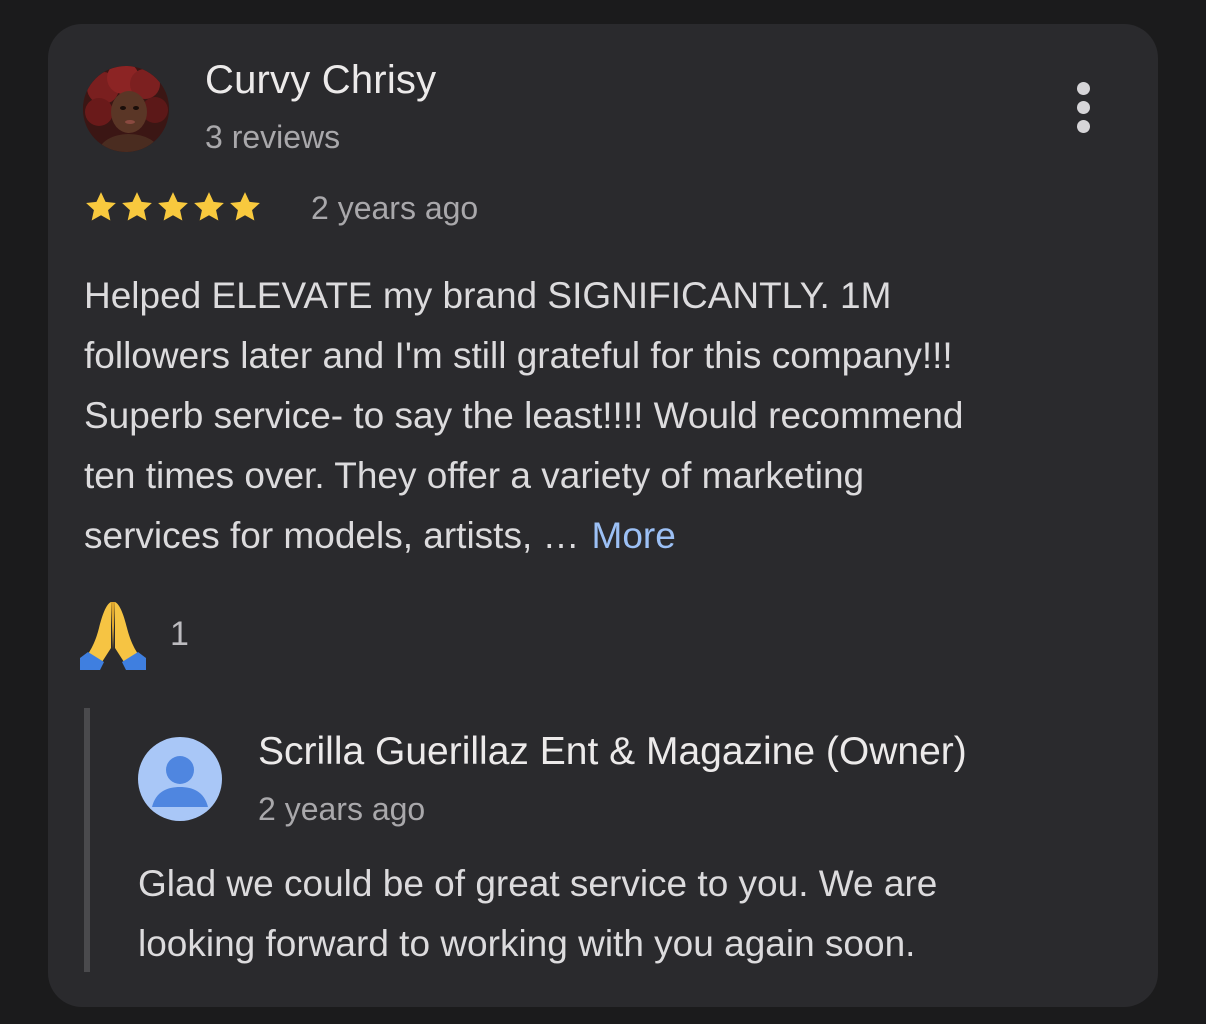 Image resolution: width=1206 pixels, height=1024 pixels. Describe the element at coordinates (87, 840) in the screenshot. I see `reply-divider` at that location.